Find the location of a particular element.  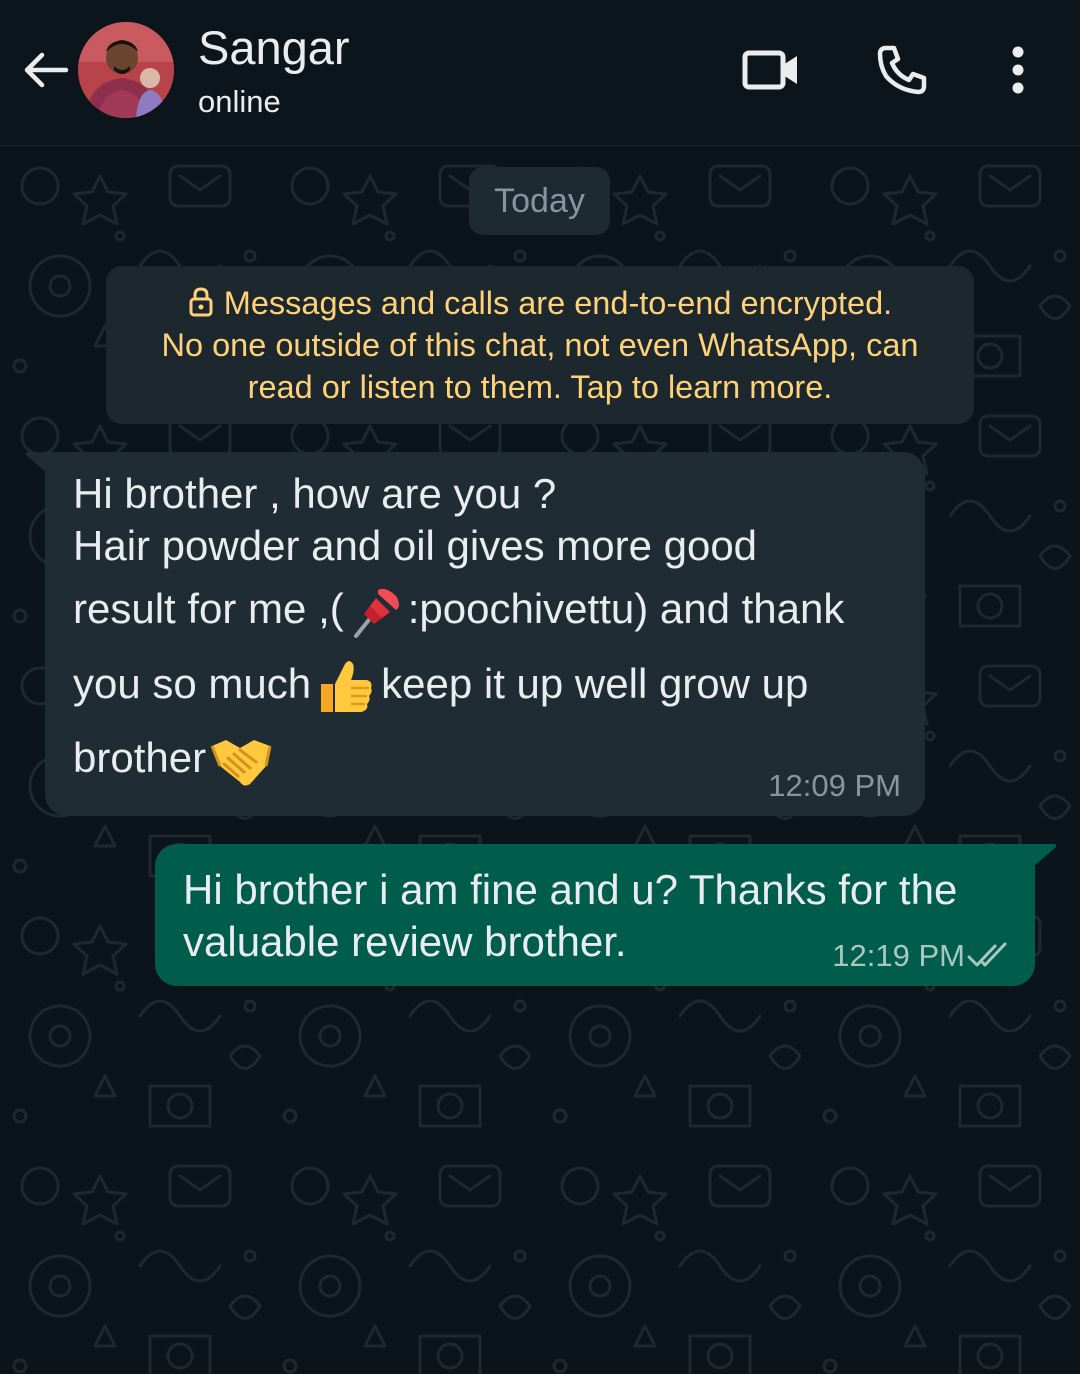

contact-name: Sangar is located at coordinates (274, 48).